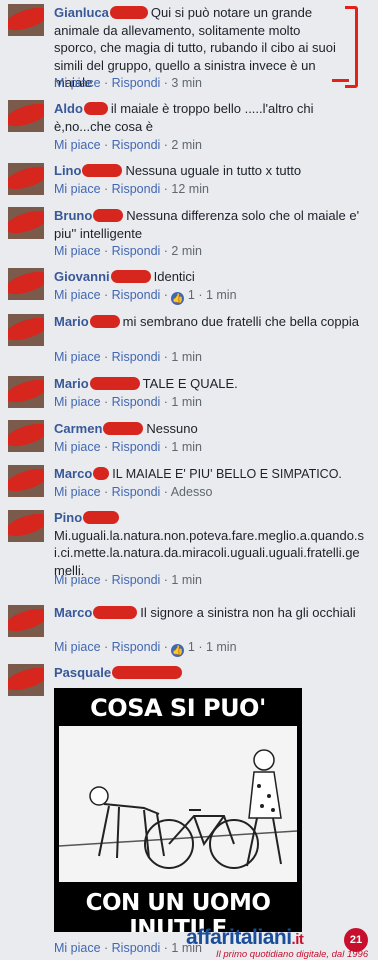 The width and height of the screenshot is (378, 960). What do you see at coordinates (174, 276) in the screenshot?
I see `comment-text: Identici` at bounding box center [174, 276].